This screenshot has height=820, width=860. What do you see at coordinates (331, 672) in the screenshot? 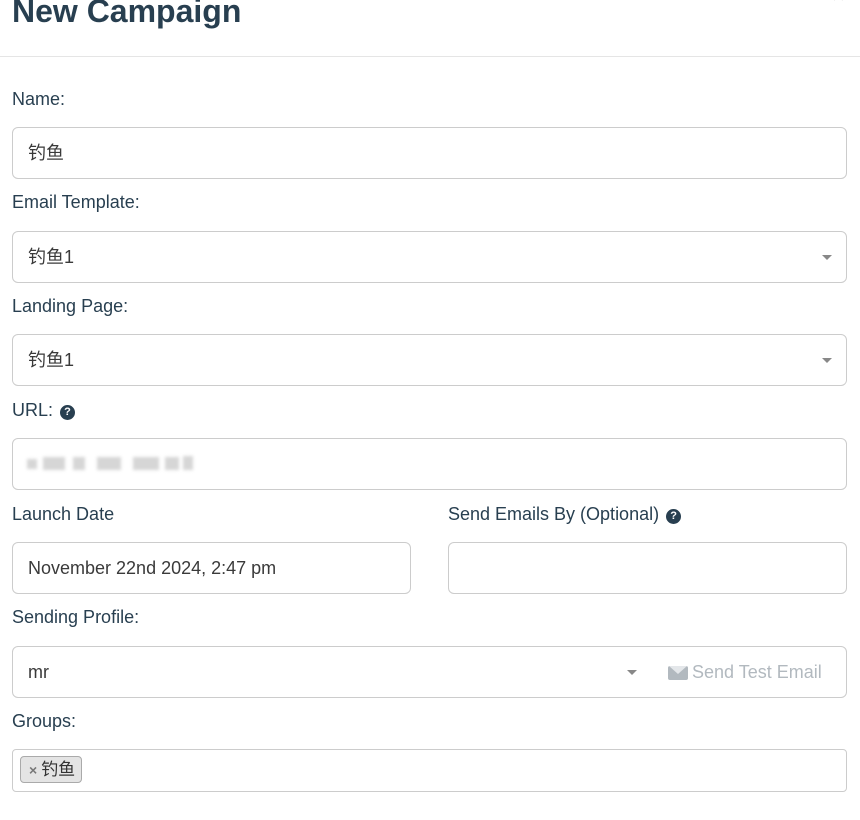
I see `sending-profile-select: mr` at bounding box center [331, 672].